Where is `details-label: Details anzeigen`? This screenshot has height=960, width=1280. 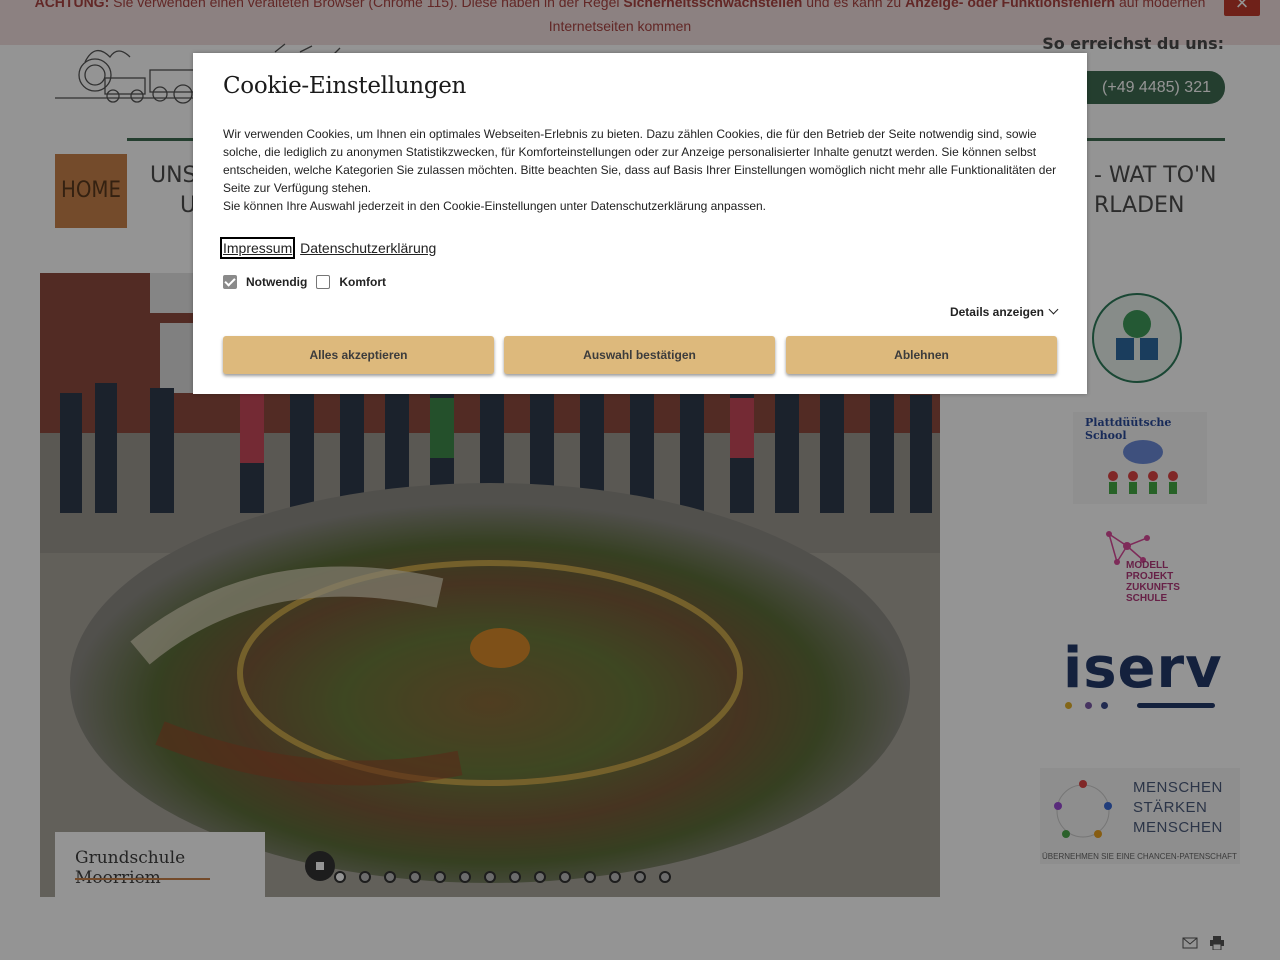
details-label: Details anzeigen is located at coordinates (996, 312).